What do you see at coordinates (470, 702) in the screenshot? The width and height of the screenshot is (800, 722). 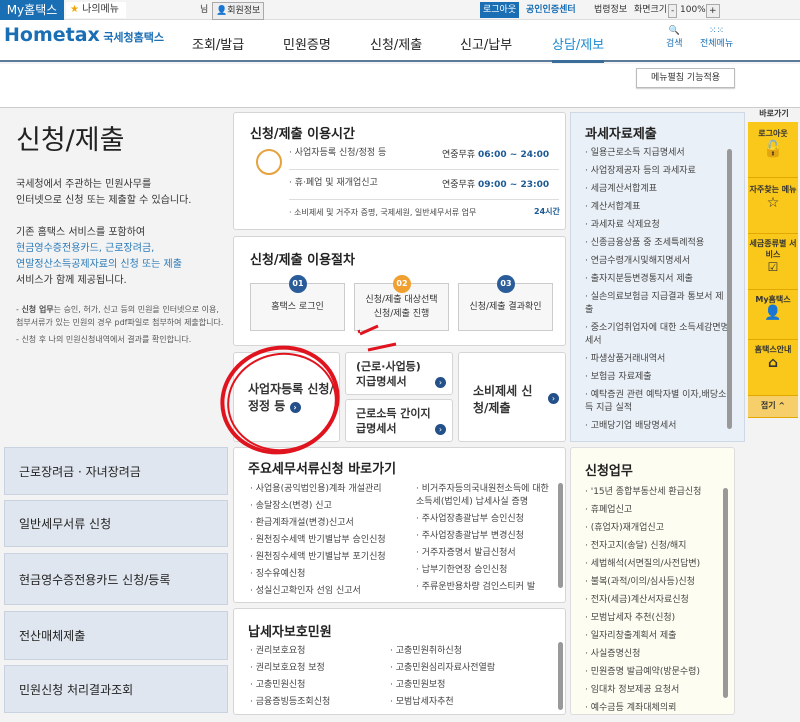 I see `list-item: 모범납세자추천` at bounding box center [470, 702].